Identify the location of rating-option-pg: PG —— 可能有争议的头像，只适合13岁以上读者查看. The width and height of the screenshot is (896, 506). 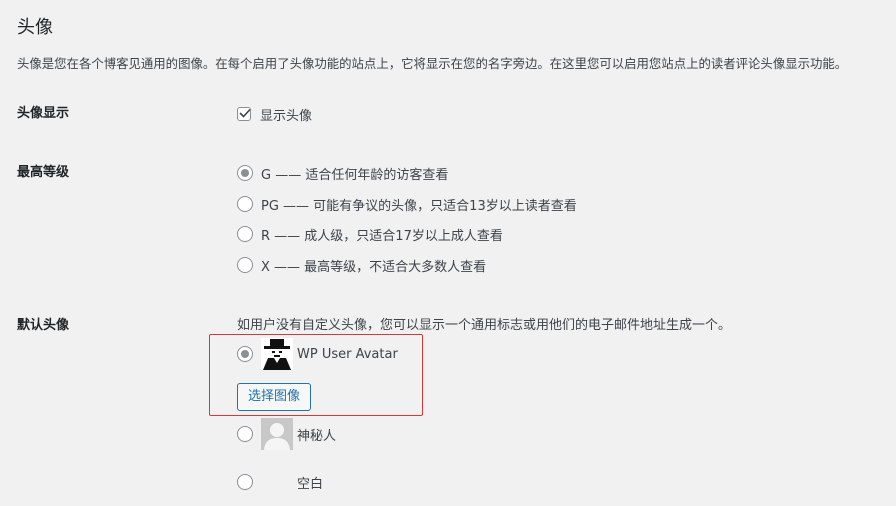
(407, 204).